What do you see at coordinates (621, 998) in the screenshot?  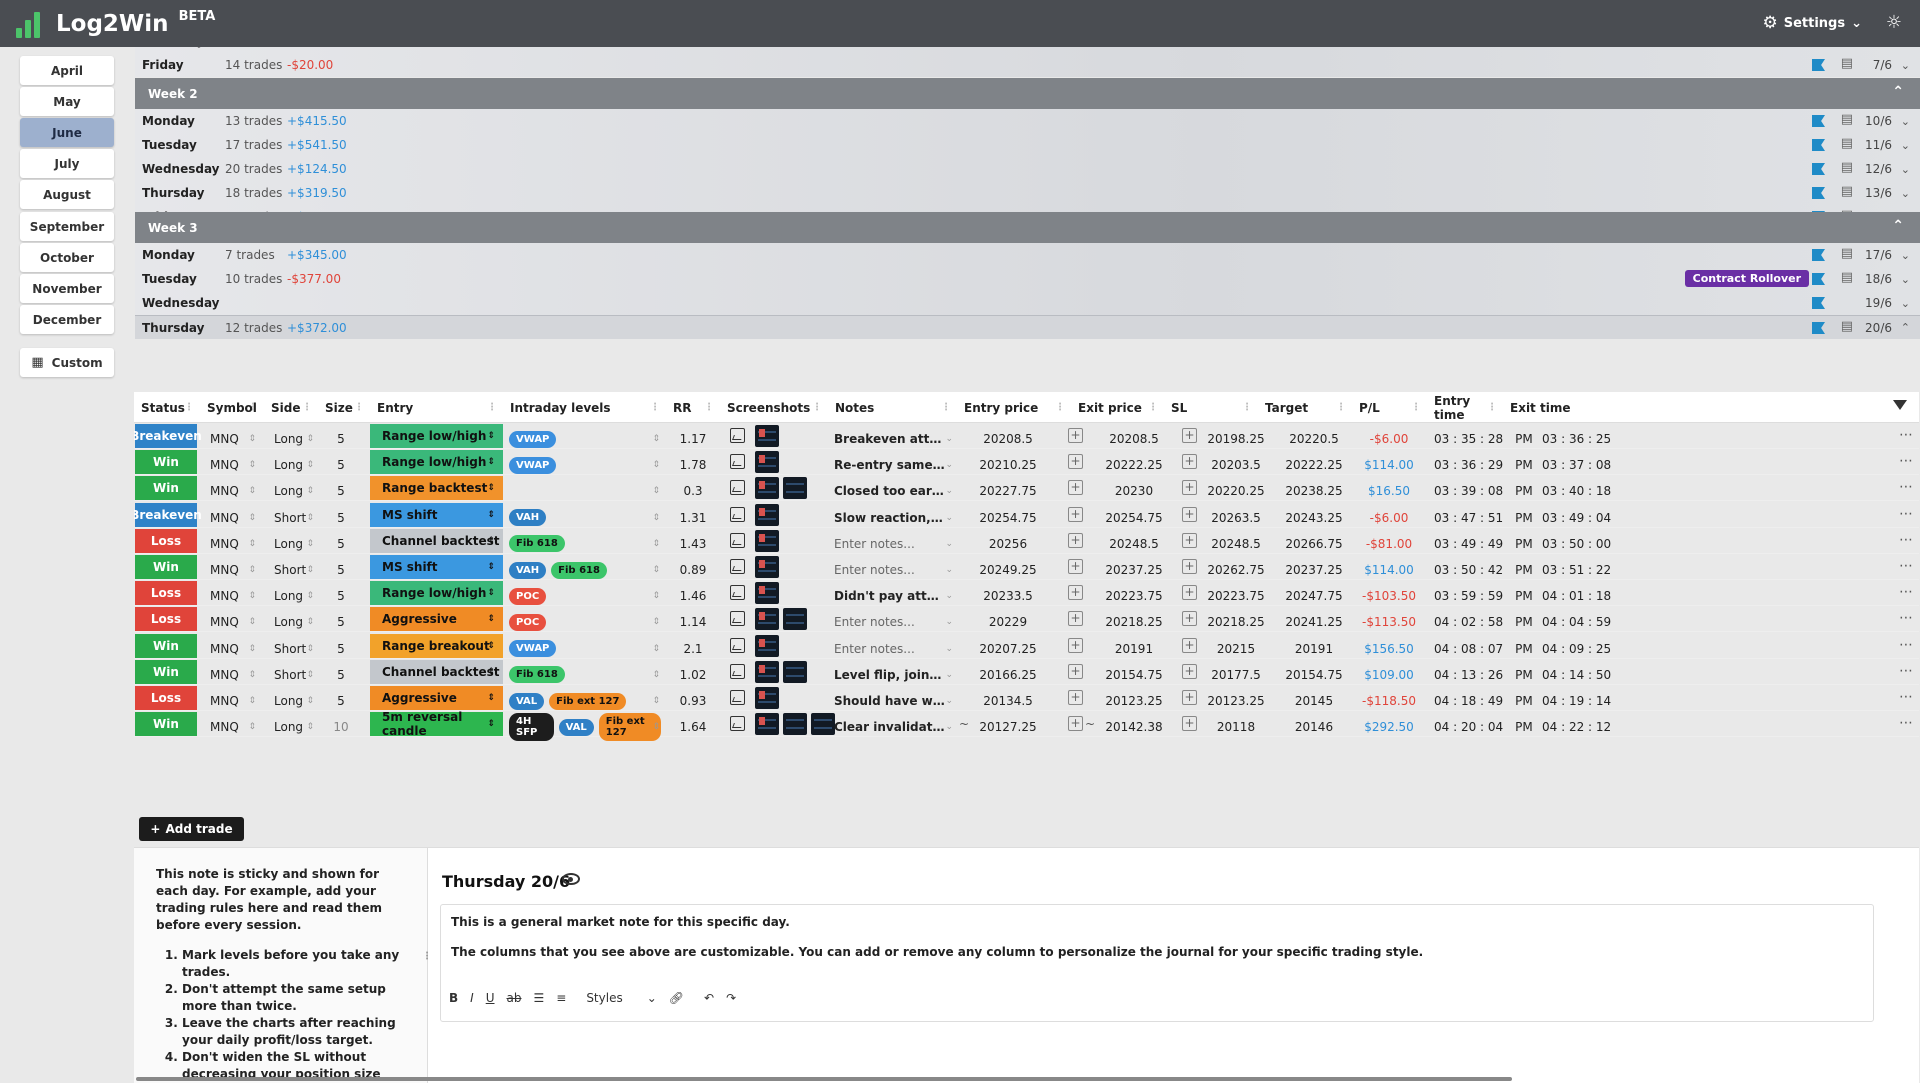 I see `styles-dropdown: Styles ⌄` at bounding box center [621, 998].